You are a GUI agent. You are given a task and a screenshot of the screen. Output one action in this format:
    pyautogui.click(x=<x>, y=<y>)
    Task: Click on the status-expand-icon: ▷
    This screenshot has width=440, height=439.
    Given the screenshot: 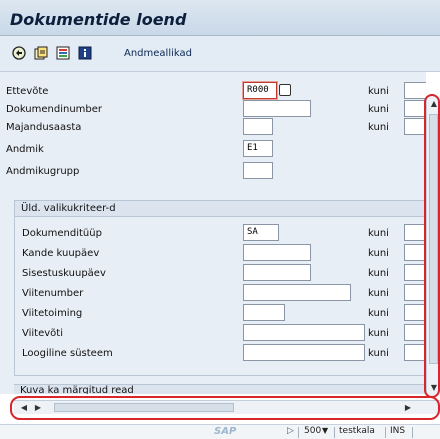 What is the action you would take?
    pyautogui.click(x=290, y=431)
    